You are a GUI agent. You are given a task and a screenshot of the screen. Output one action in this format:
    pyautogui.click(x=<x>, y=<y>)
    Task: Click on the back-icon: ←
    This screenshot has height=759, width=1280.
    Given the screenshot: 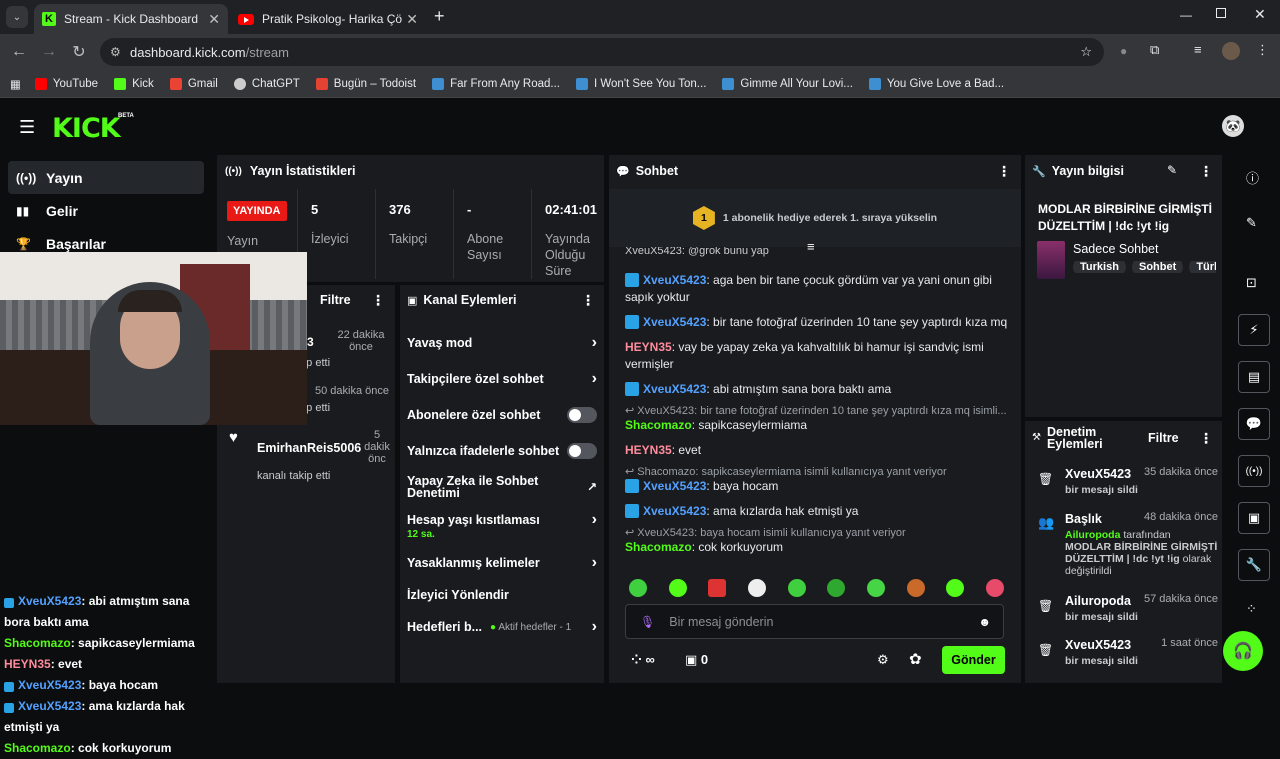 What is the action you would take?
    pyautogui.click(x=19, y=52)
    